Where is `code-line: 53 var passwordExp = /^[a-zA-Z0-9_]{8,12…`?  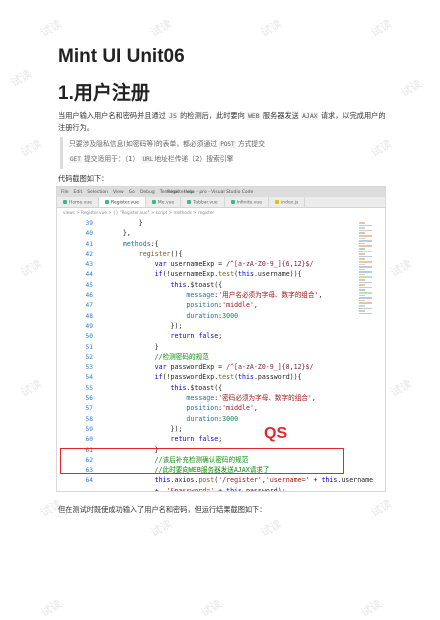
code-line: 53 var passwordExp = /^[a-zA-Z0-9_]{8,12… is located at coordinates (207, 367).